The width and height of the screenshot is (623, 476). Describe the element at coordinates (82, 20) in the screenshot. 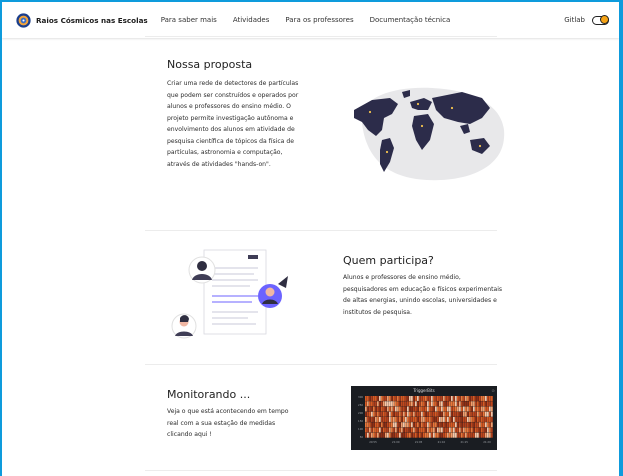

I see `brand-link: Raios Cósmicos nas Escolas` at that location.